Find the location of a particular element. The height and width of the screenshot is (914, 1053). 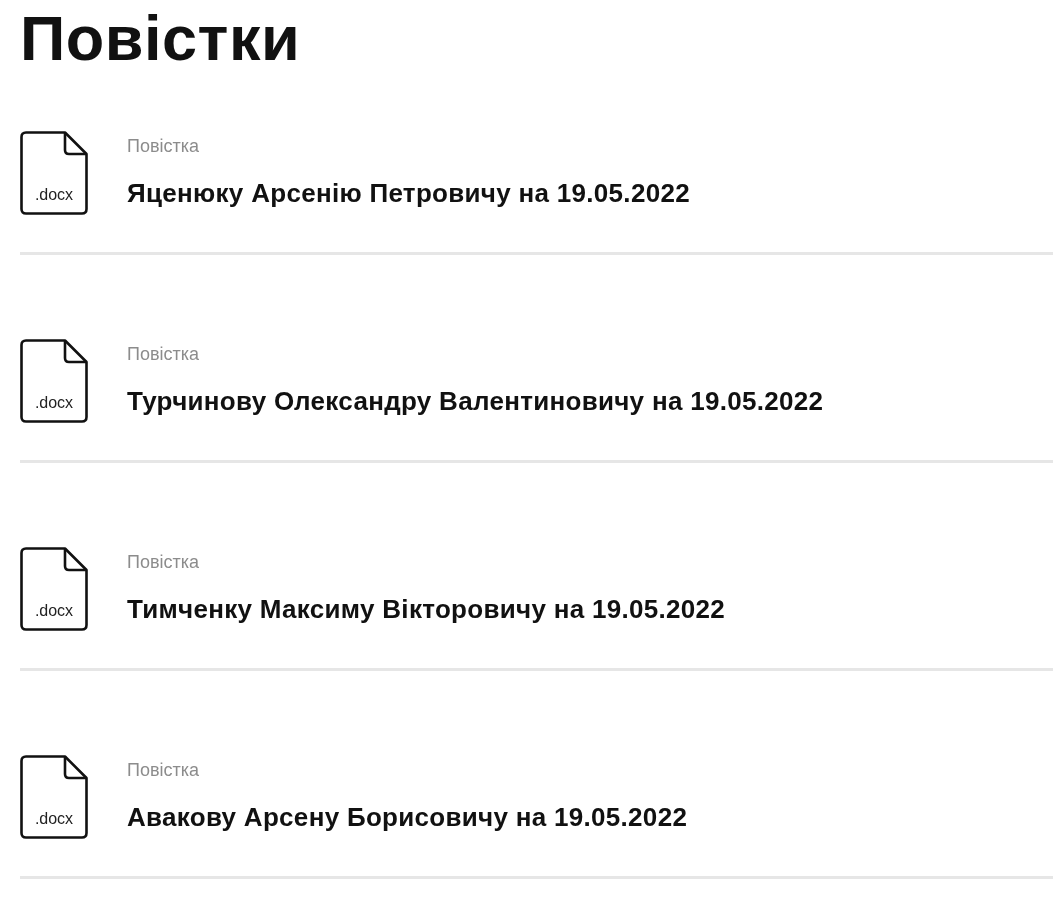

document-link: Авакову Арсену Борисовичу на 19.05.2022 is located at coordinates (407, 817).